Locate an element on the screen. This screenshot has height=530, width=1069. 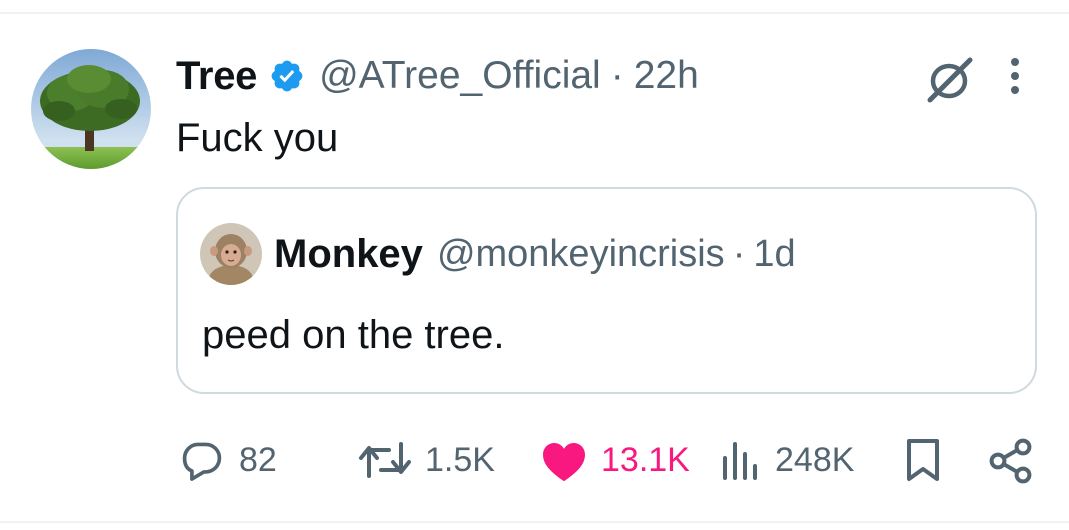
like-count: 13.1K is located at coordinates (645, 459).